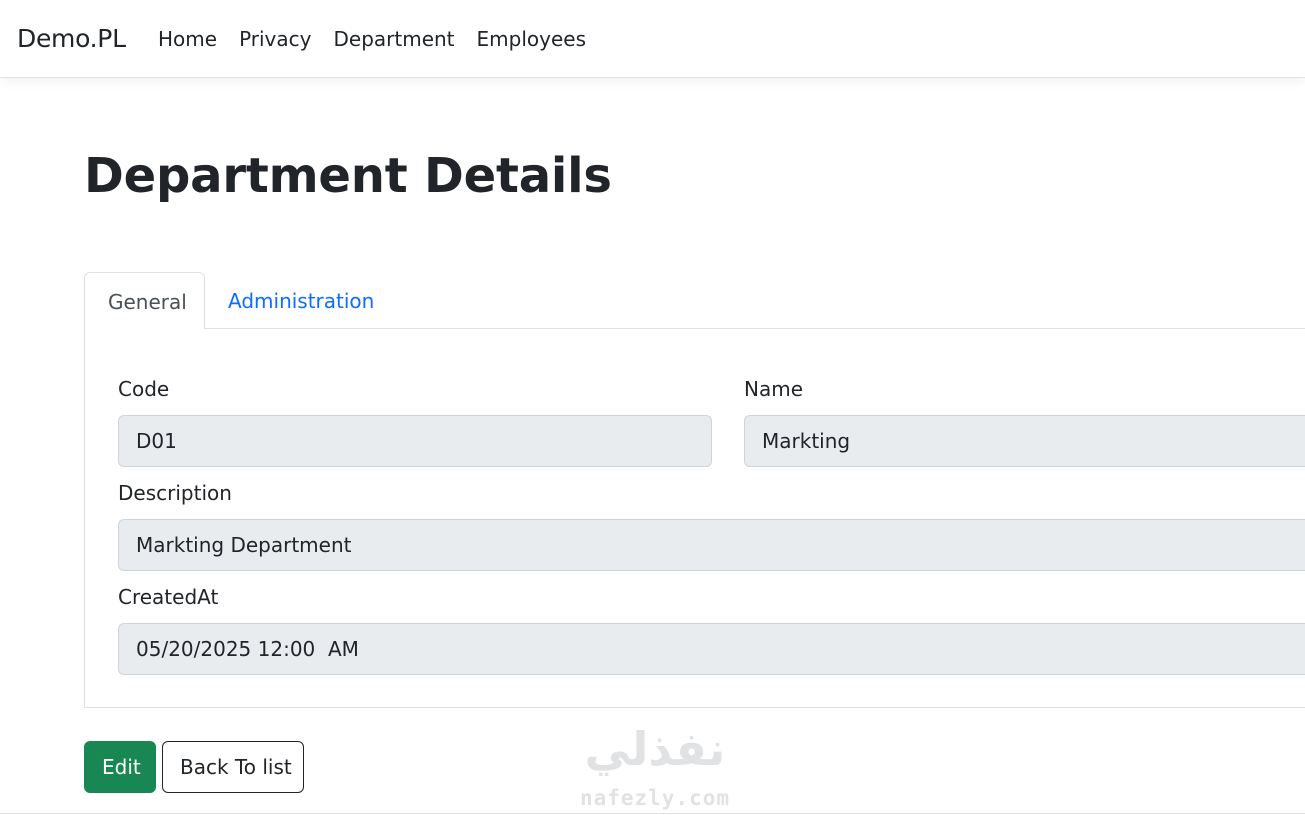 This screenshot has width=1305, height=815. What do you see at coordinates (415, 441) in the screenshot?
I see `code-field: D01` at bounding box center [415, 441].